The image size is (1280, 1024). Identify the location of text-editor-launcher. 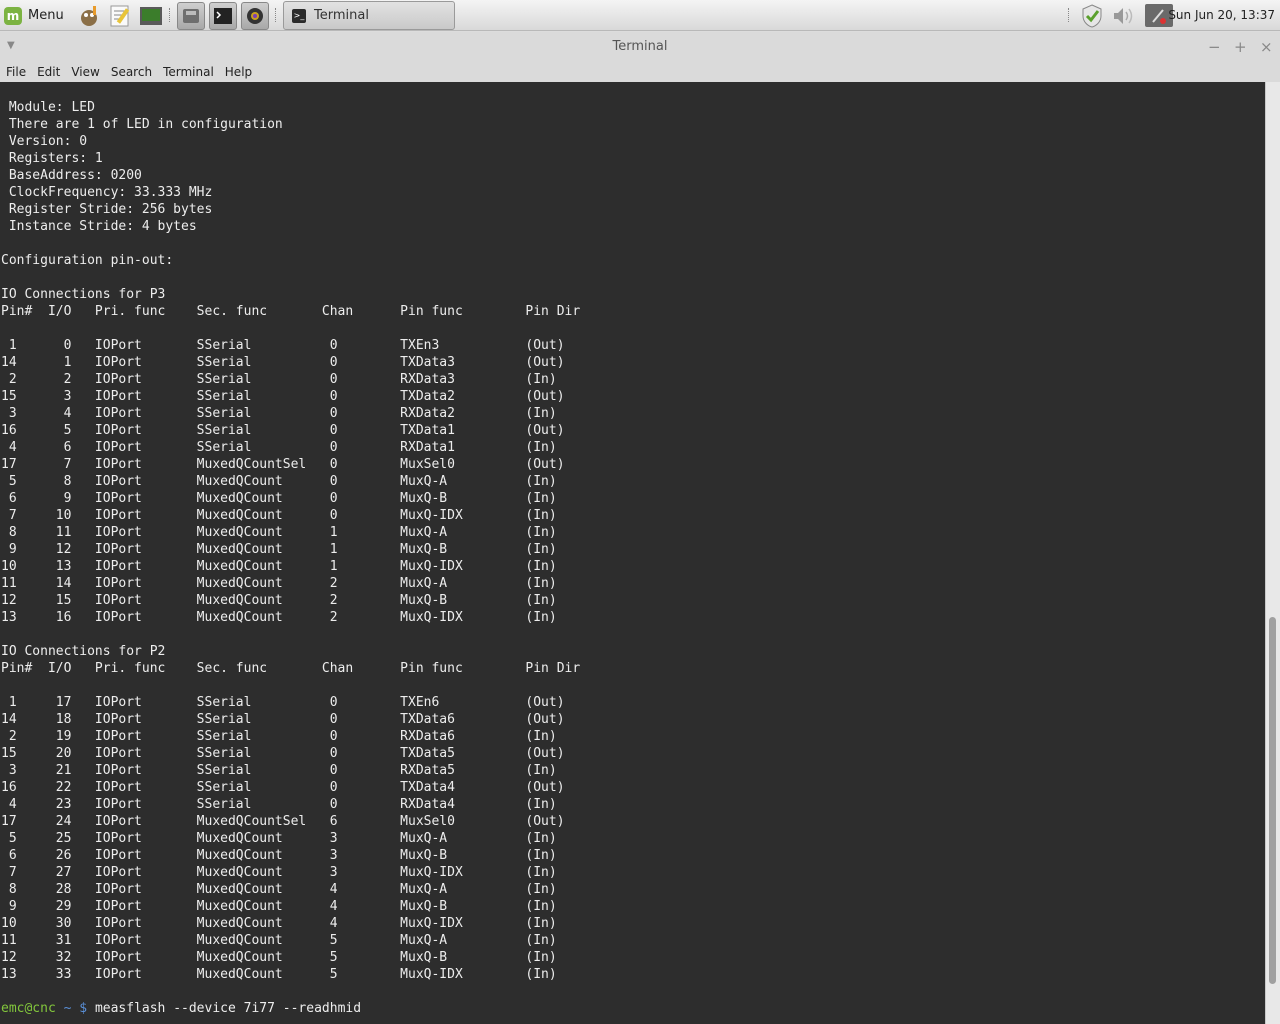
(120, 16).